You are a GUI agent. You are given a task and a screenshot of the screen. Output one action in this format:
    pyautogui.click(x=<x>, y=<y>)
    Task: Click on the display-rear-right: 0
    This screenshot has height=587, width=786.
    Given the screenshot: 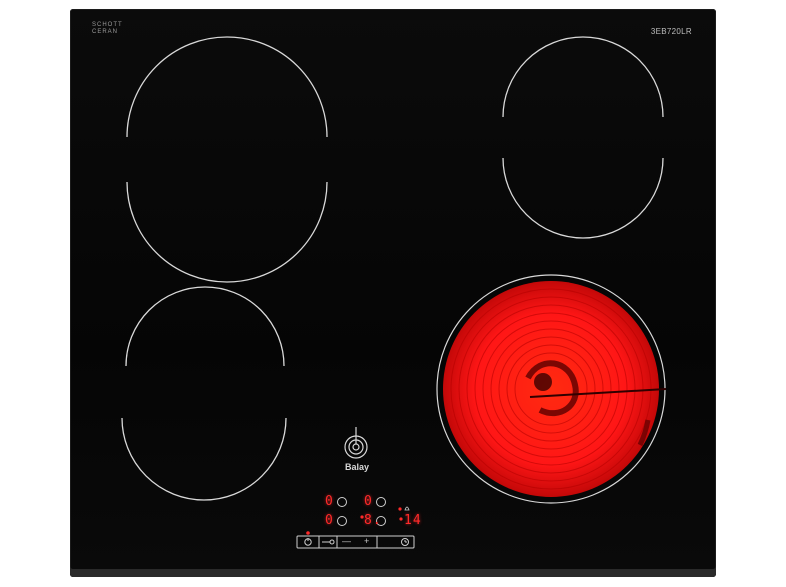 What is the action you would take?
    pyautogui.click(x=368, y=501)
    